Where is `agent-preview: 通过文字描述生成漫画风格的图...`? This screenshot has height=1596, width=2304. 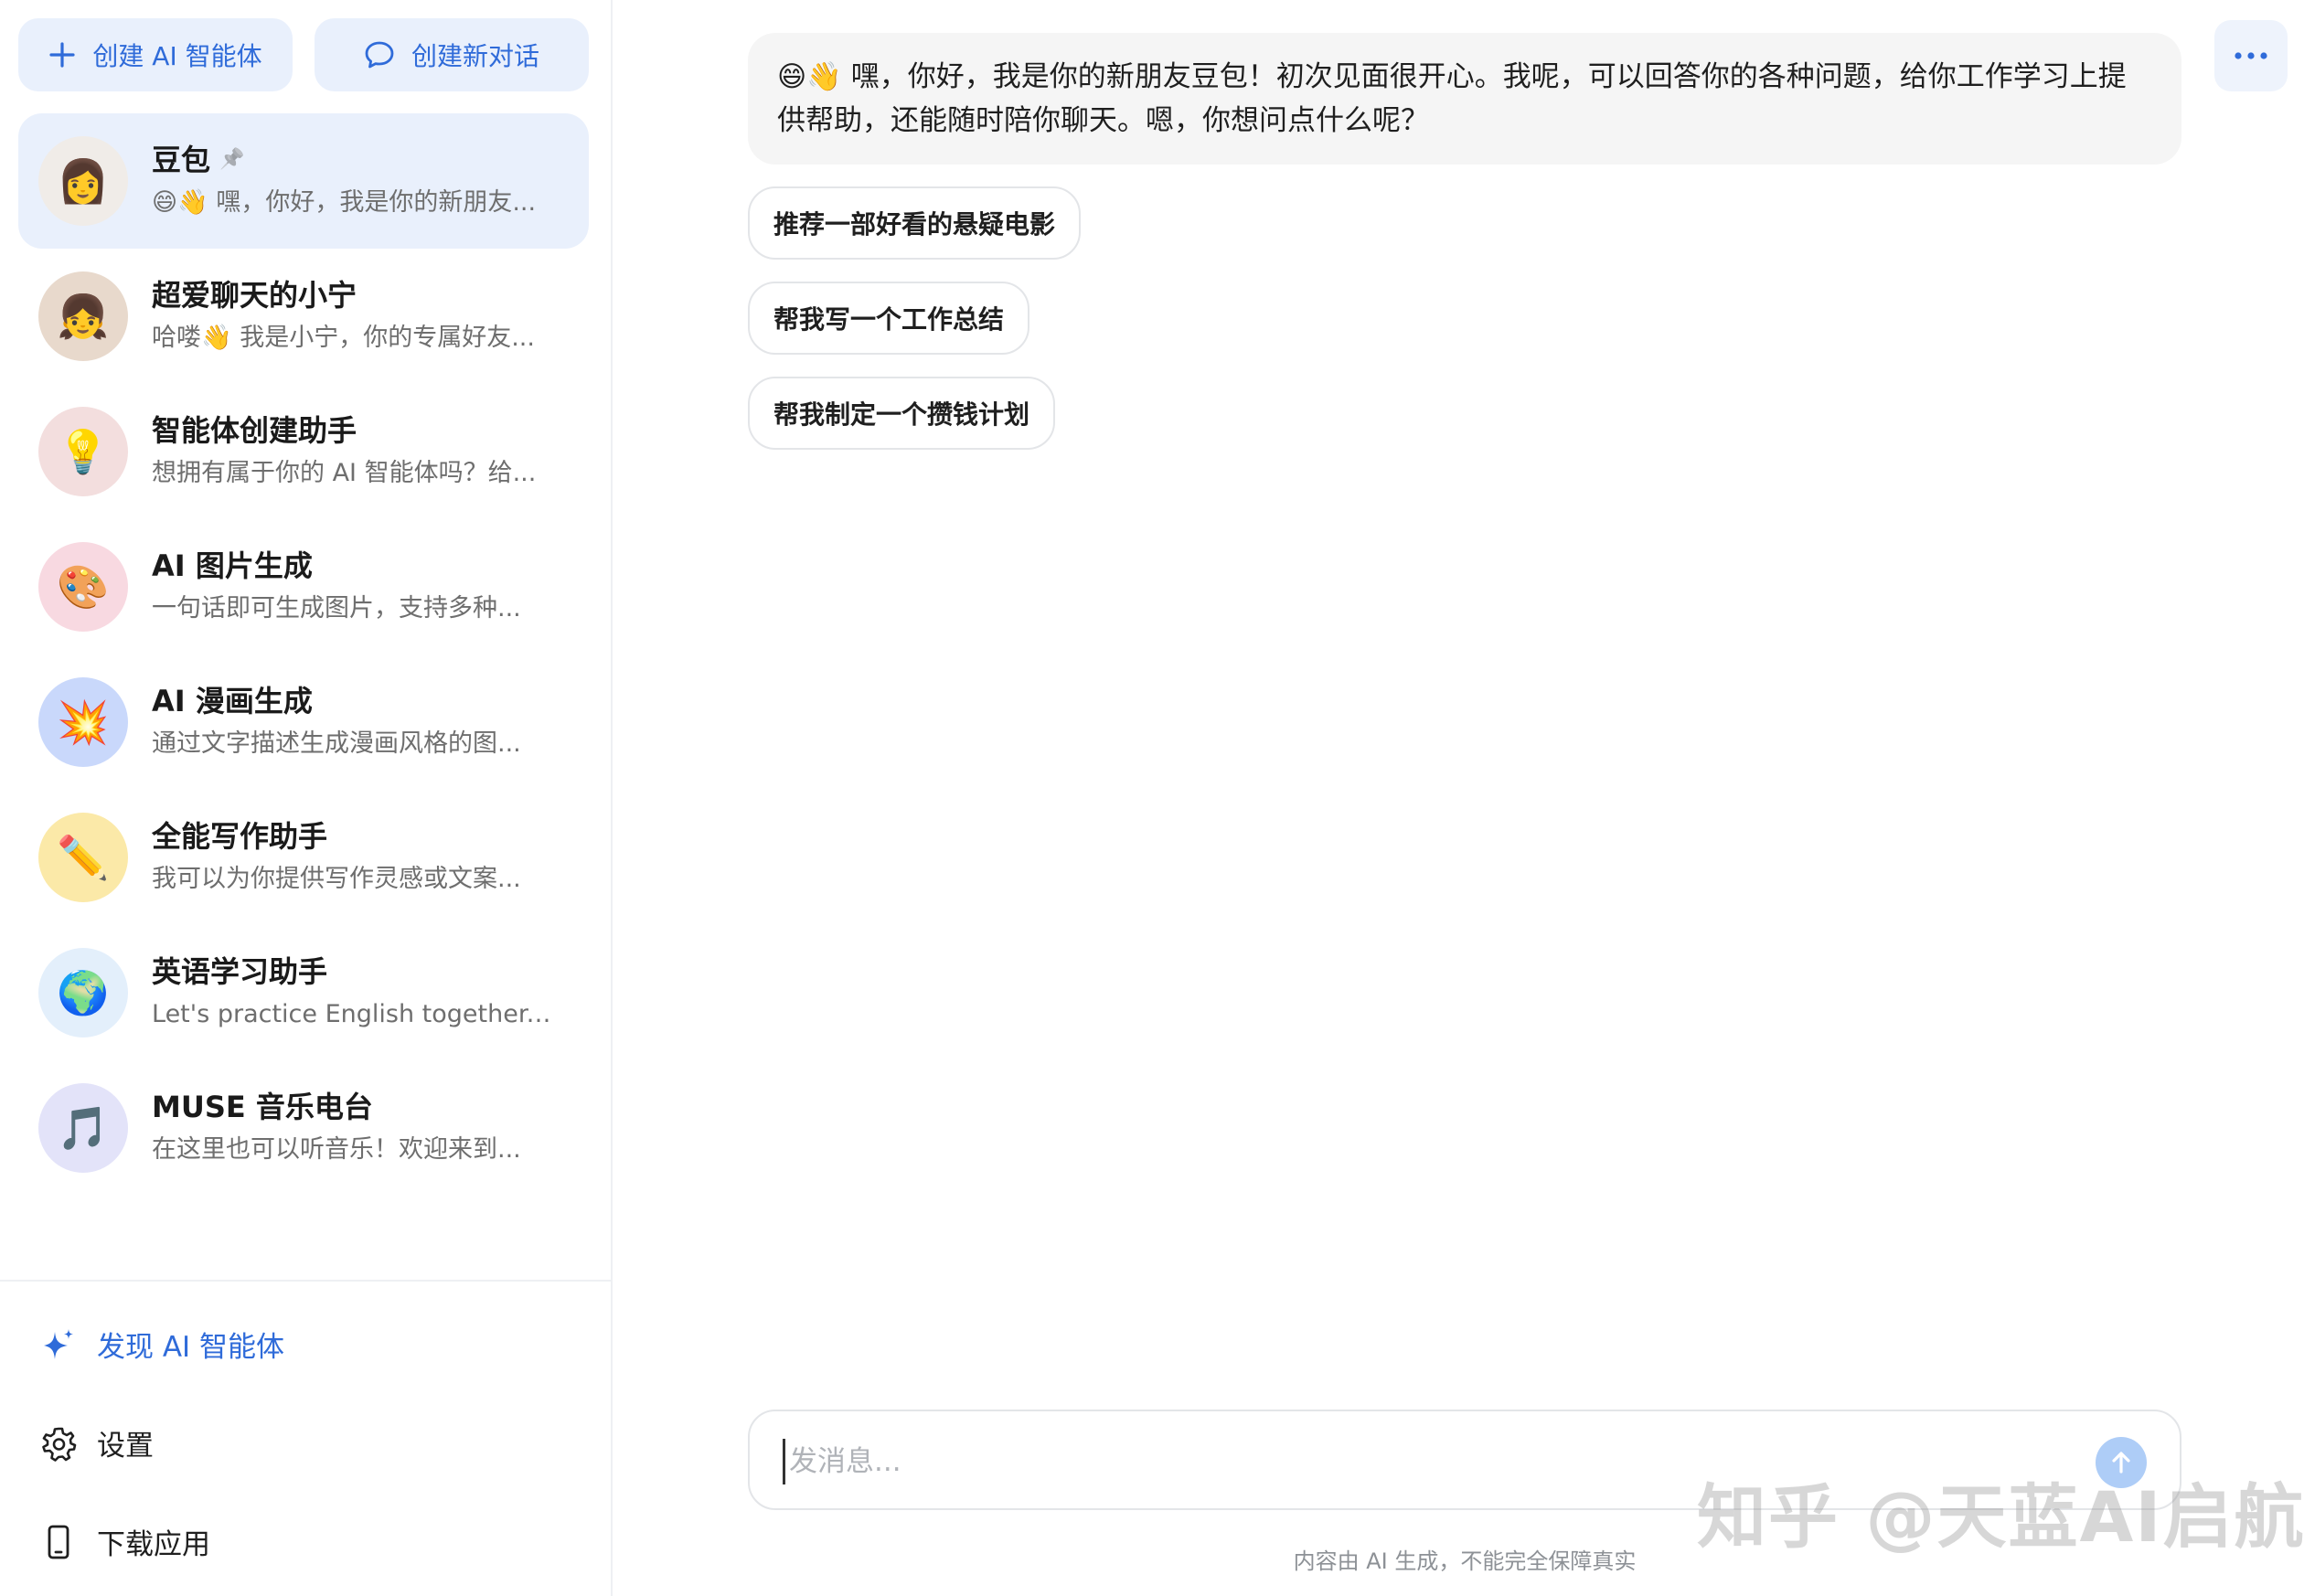
agent-preview: 通过文字描述生成漫画风格的图... is located at coordinates (336, 743).